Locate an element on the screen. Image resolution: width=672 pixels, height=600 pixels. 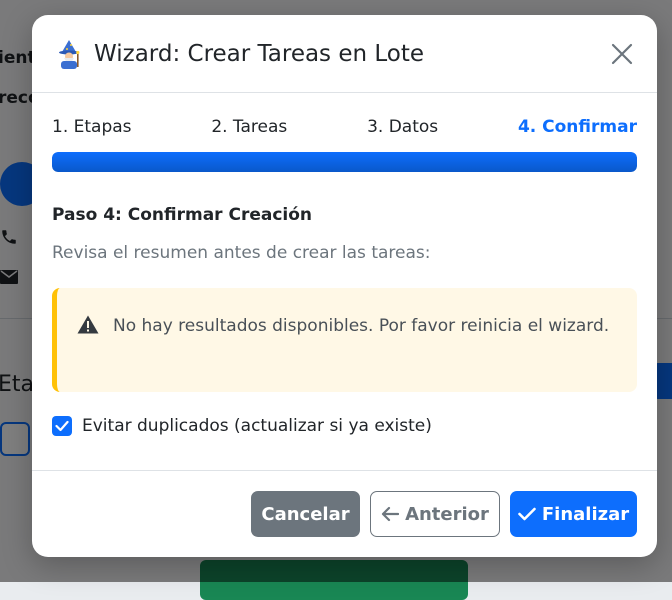
arrow-left-icon is located at coordinates (390, 514).